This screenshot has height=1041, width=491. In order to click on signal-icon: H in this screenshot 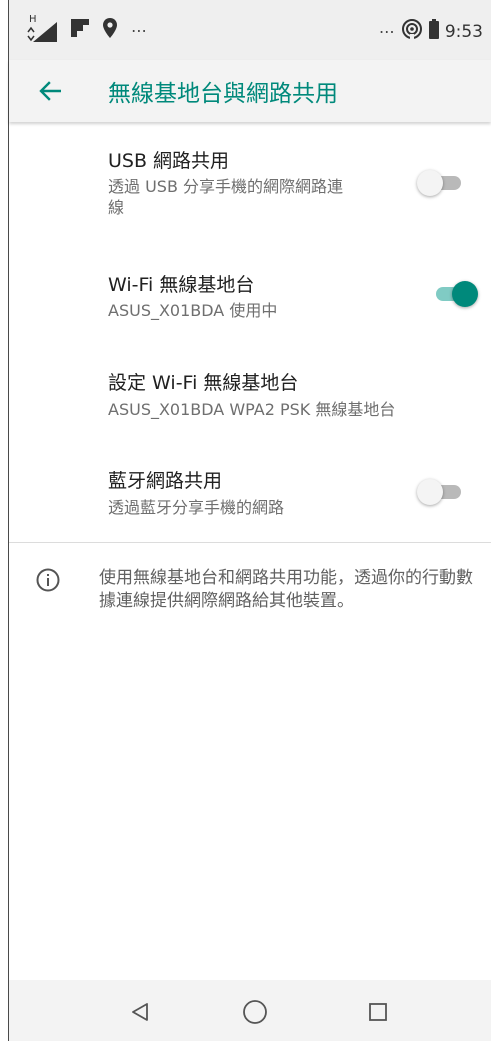, I will do `click(42, 28)`.